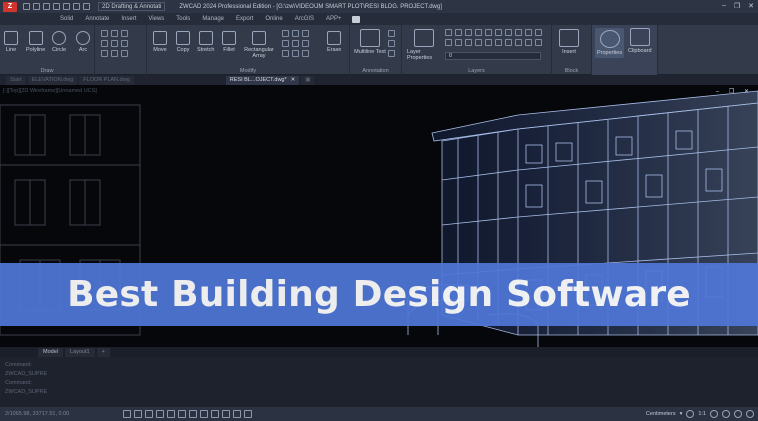 The height and width of the screenshot is (421, 758). What do you see at coordinates (498, 42) in the screenshot?
I see `layer-tool-16-icon` at bounding box center [498, 42].